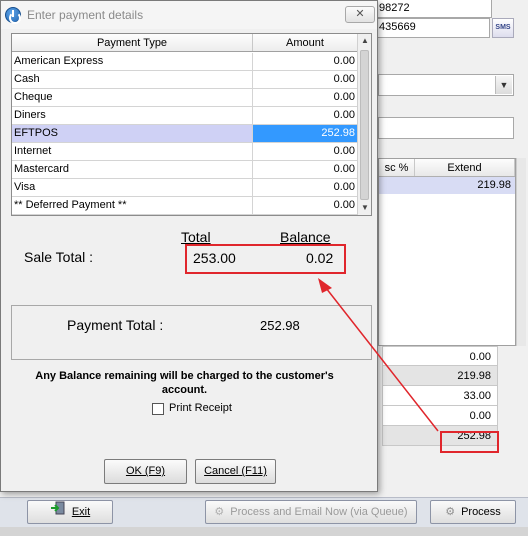 This screenshot has height=536, width=528. I want to click on scroll-up-icon: ▲, so click(364, 41).